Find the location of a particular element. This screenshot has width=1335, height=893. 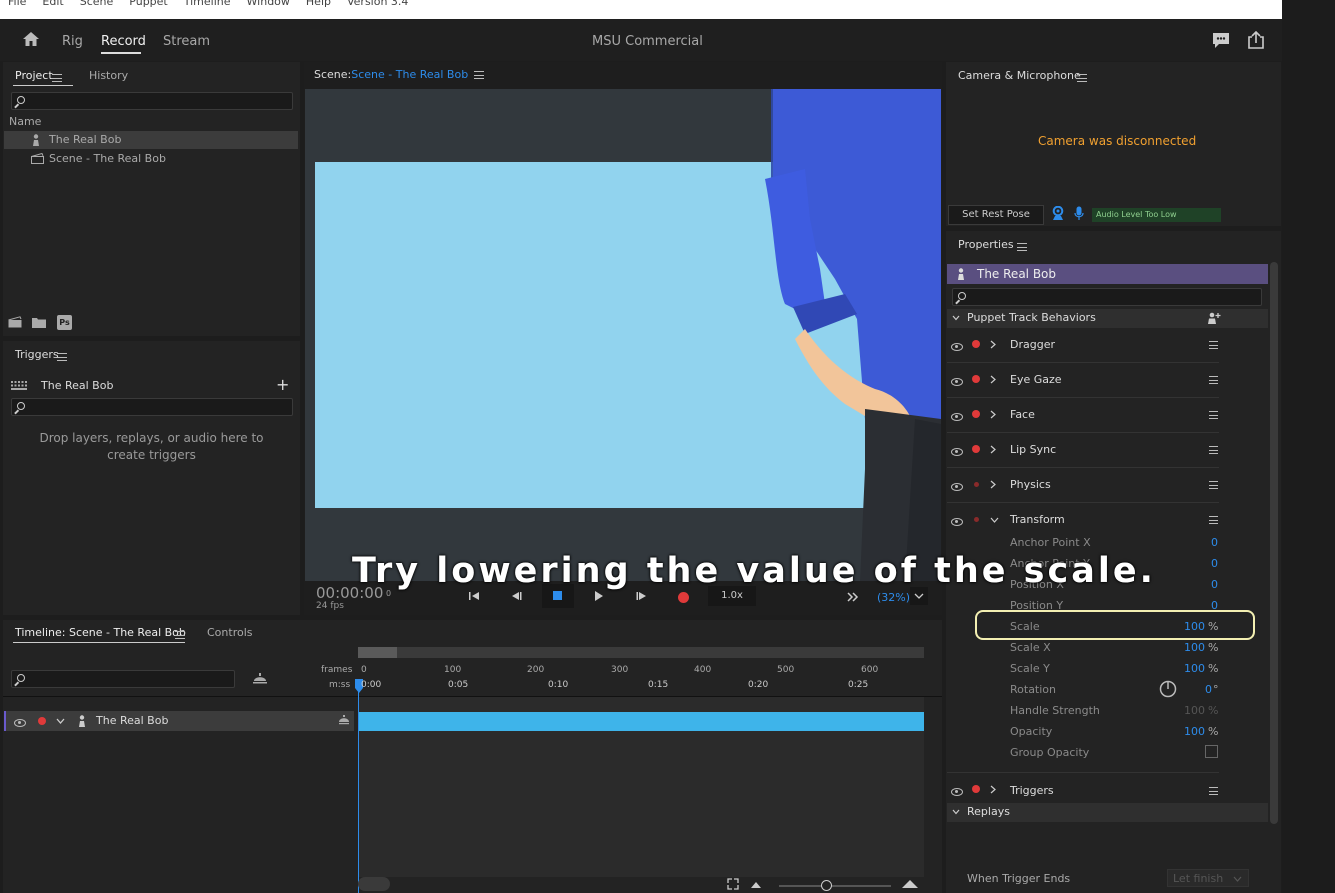

timeline-bottom-scroll is located at coordinates (374, 884).